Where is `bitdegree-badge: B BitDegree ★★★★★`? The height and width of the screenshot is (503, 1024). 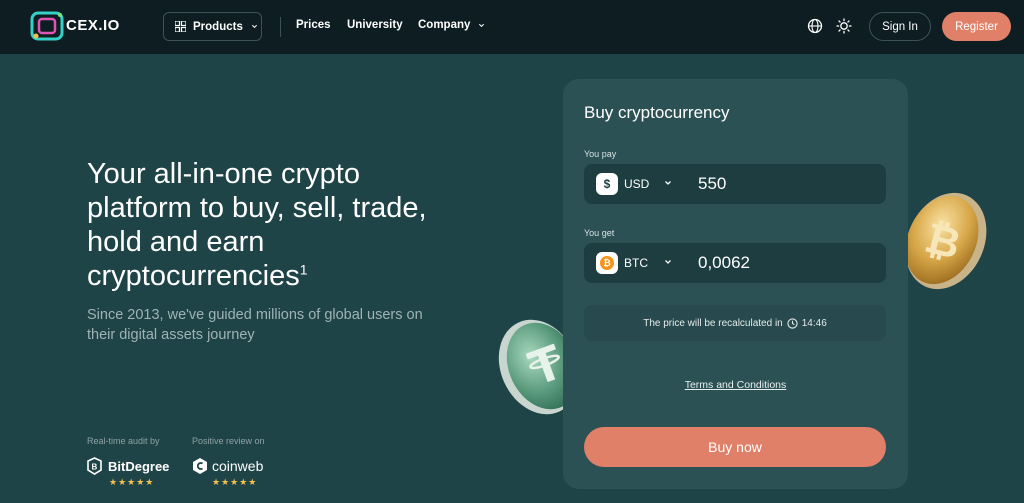
bitdegree-badge: B BitDegree ★★★★★ is located at coordinates (128, 475).